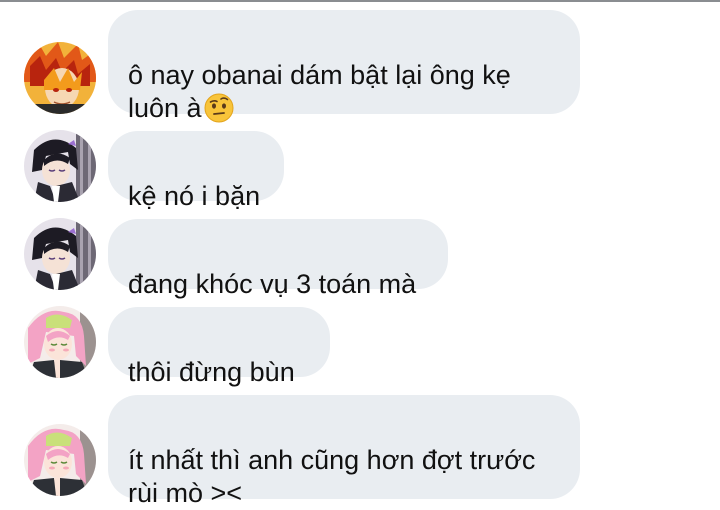  What do you see at coordinates (211, 372) in the screenshot?
I see `message-text: thôi đừng bùn` at bounding box center [211, 372].